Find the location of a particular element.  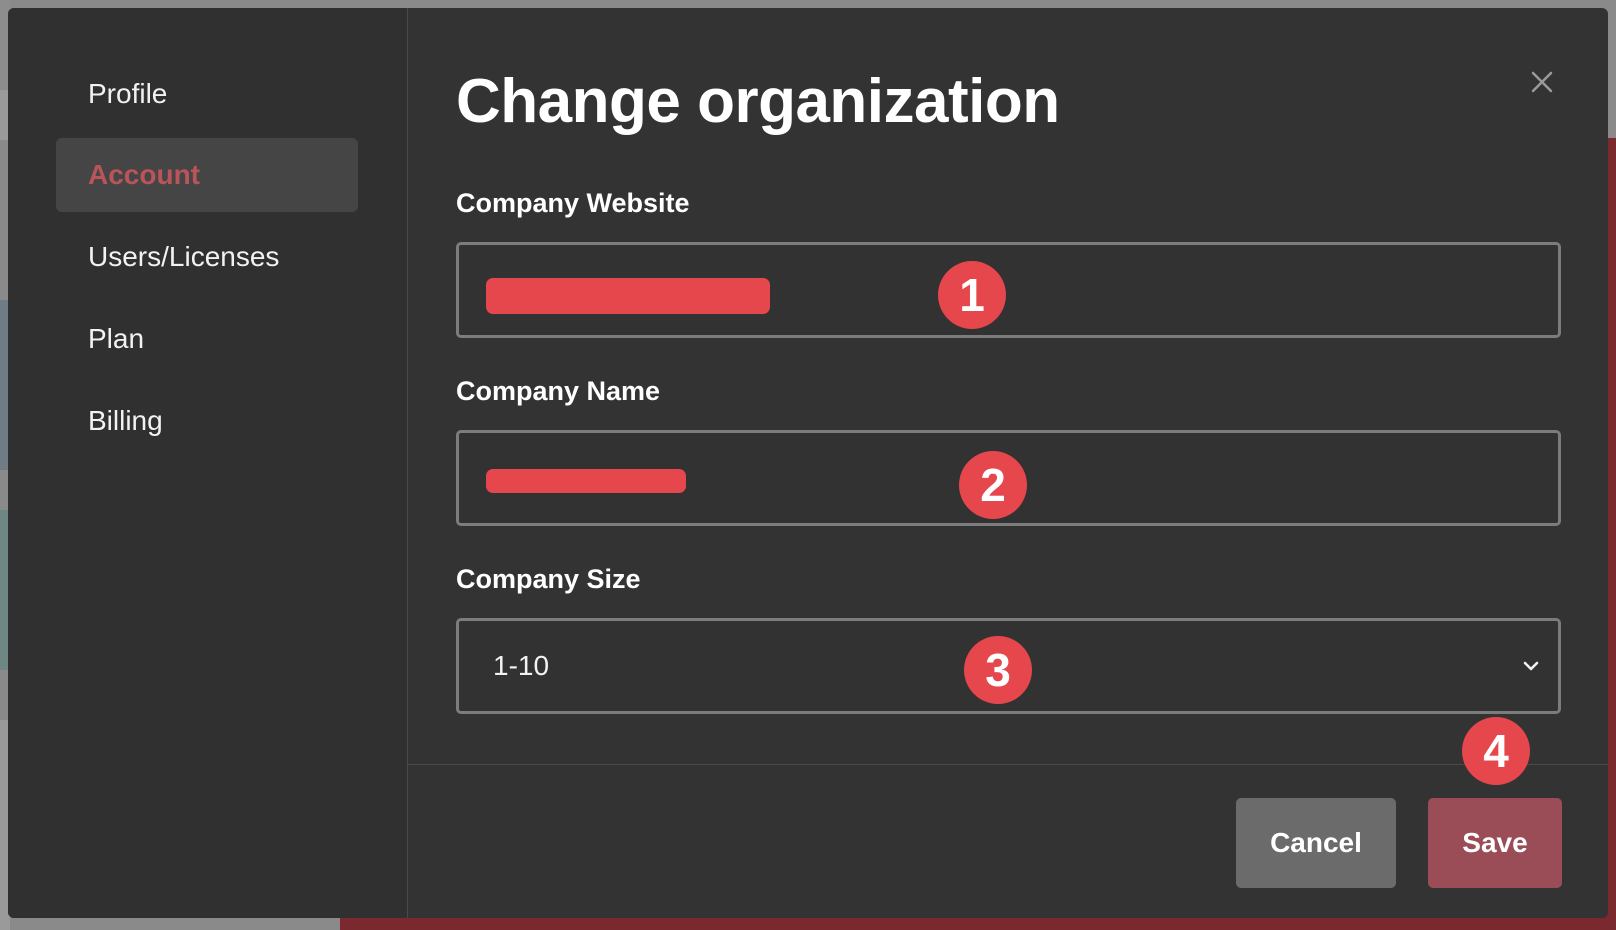

save-button: Save is located at coordinates (1495, 843).